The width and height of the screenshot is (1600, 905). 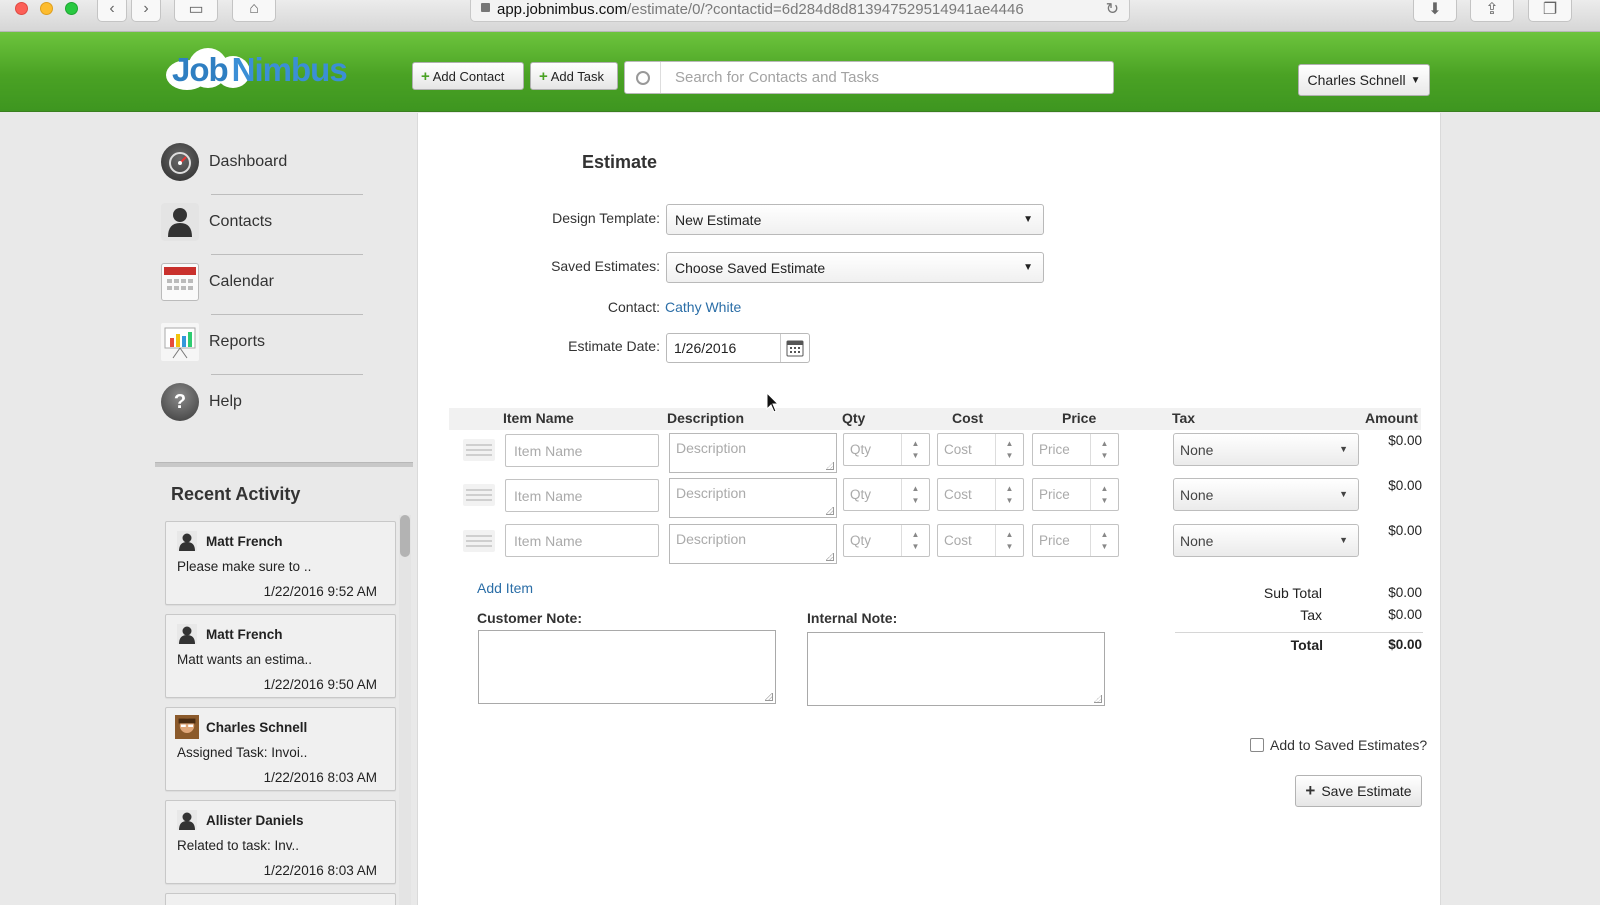 I want to click on nav-calendar: Calendar, so click(x=261, y=282).